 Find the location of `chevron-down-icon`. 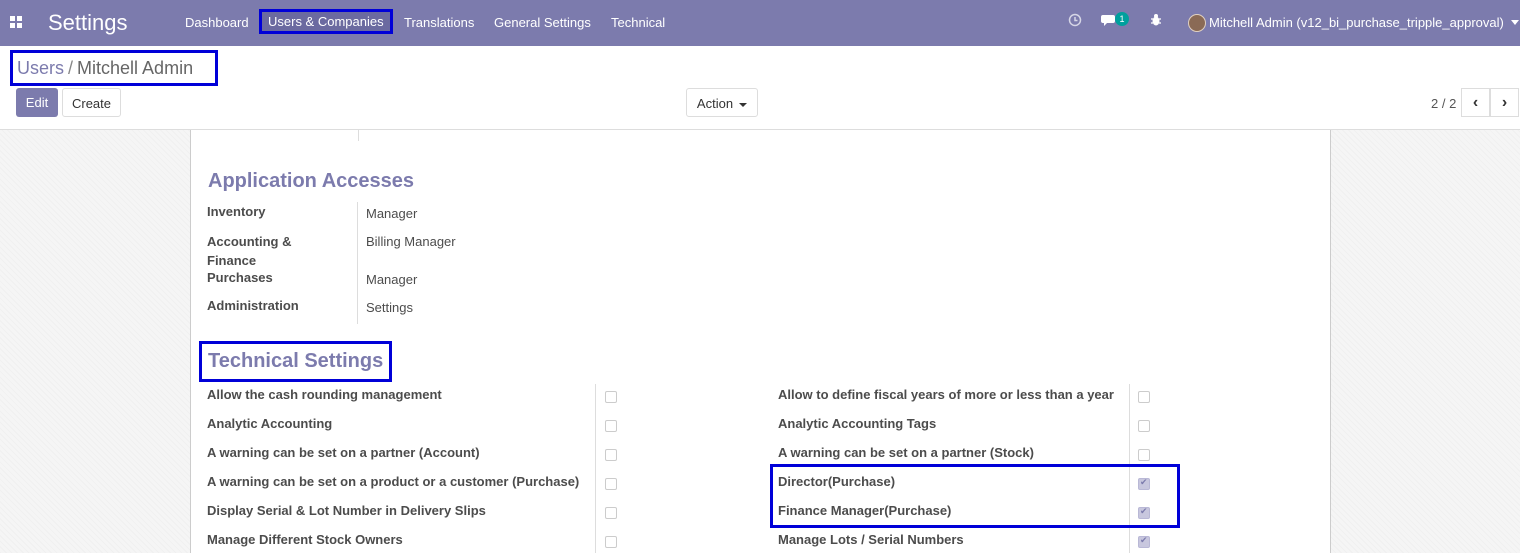

chevron-down-icon is located at coordinates (1515, 22).